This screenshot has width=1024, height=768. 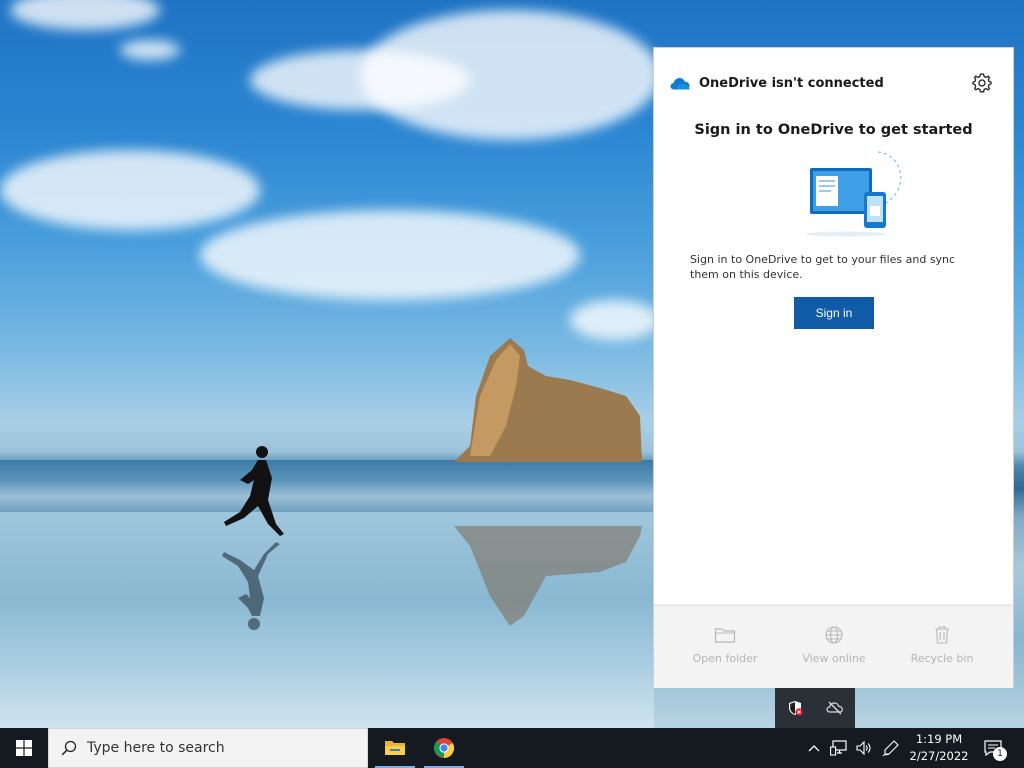 What do you see at coordinates (725, 645) in the screenshot?
I see `open-folder-button: Open folder` at bounding box center [725, 645].